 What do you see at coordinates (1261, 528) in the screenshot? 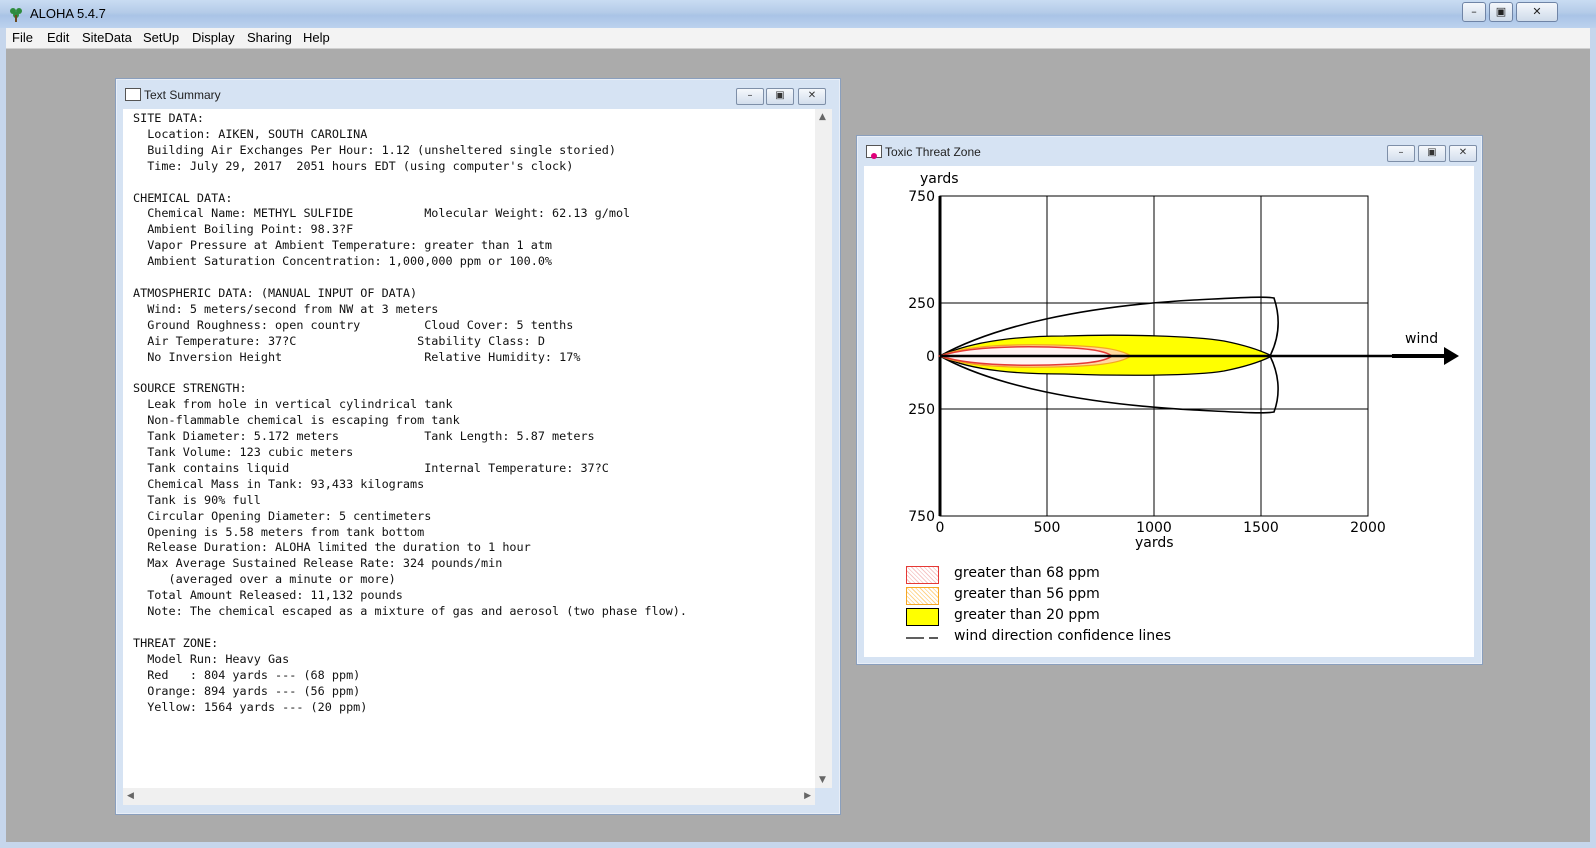
I see `x-tick: 1500` at bounding box center [1261, 528].